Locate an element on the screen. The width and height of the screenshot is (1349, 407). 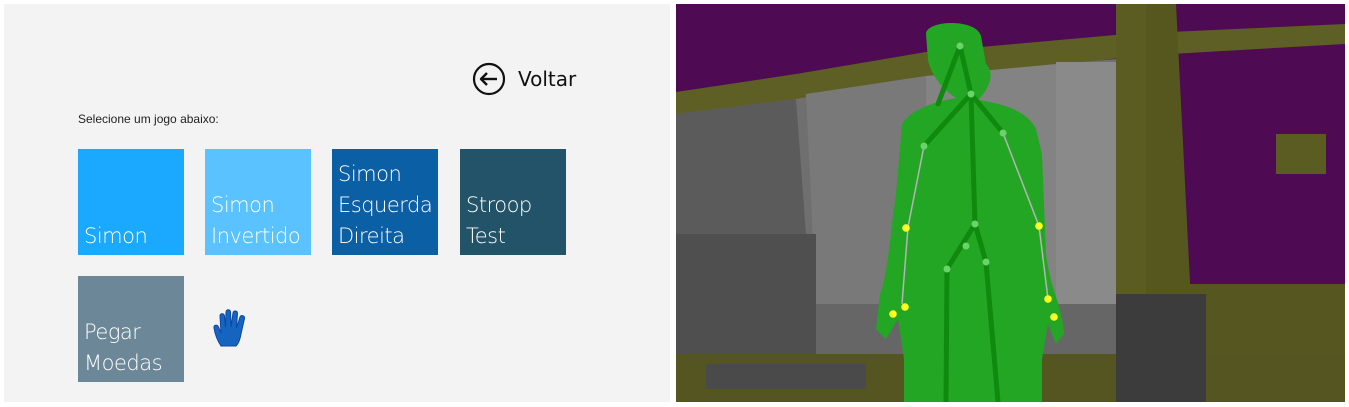
game-tile-label: Simon is located at coordinates (116, 236).